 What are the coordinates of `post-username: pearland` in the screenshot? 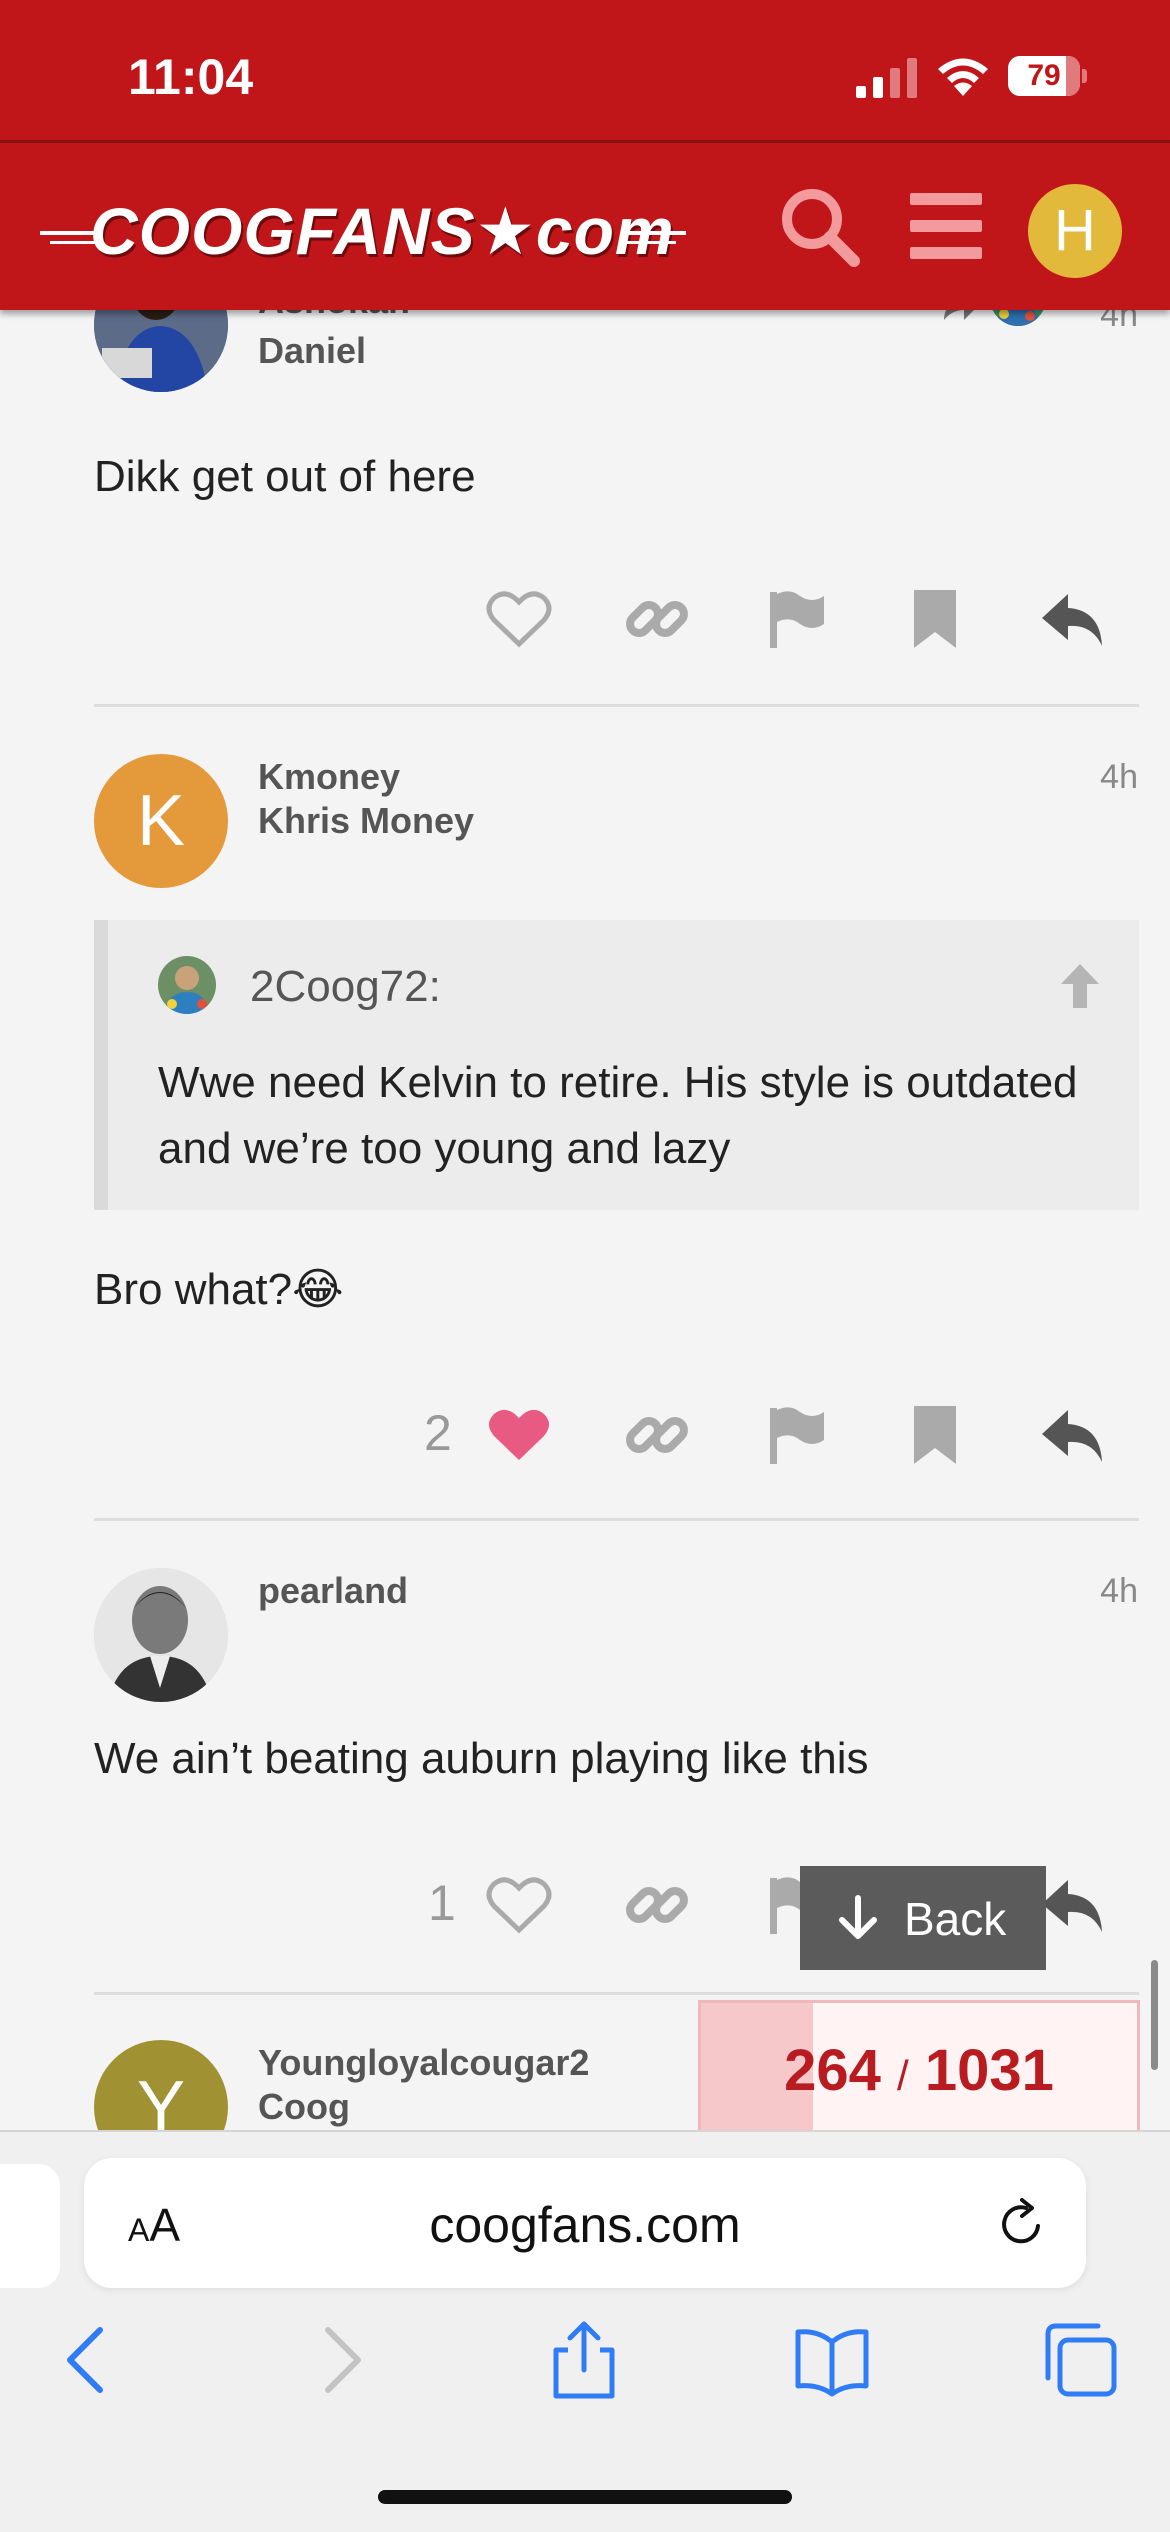 It's located at (333, 1591).